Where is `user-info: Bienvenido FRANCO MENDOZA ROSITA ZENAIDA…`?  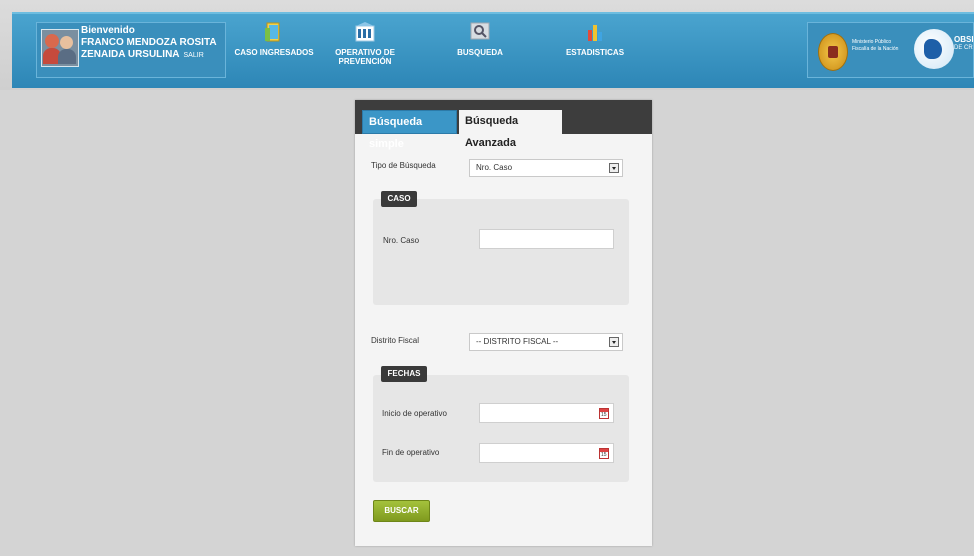
user-info: Bienvenido FRANCO MENDOZA ROSITA ZENAIDA… is located at coordinates (149, 43).